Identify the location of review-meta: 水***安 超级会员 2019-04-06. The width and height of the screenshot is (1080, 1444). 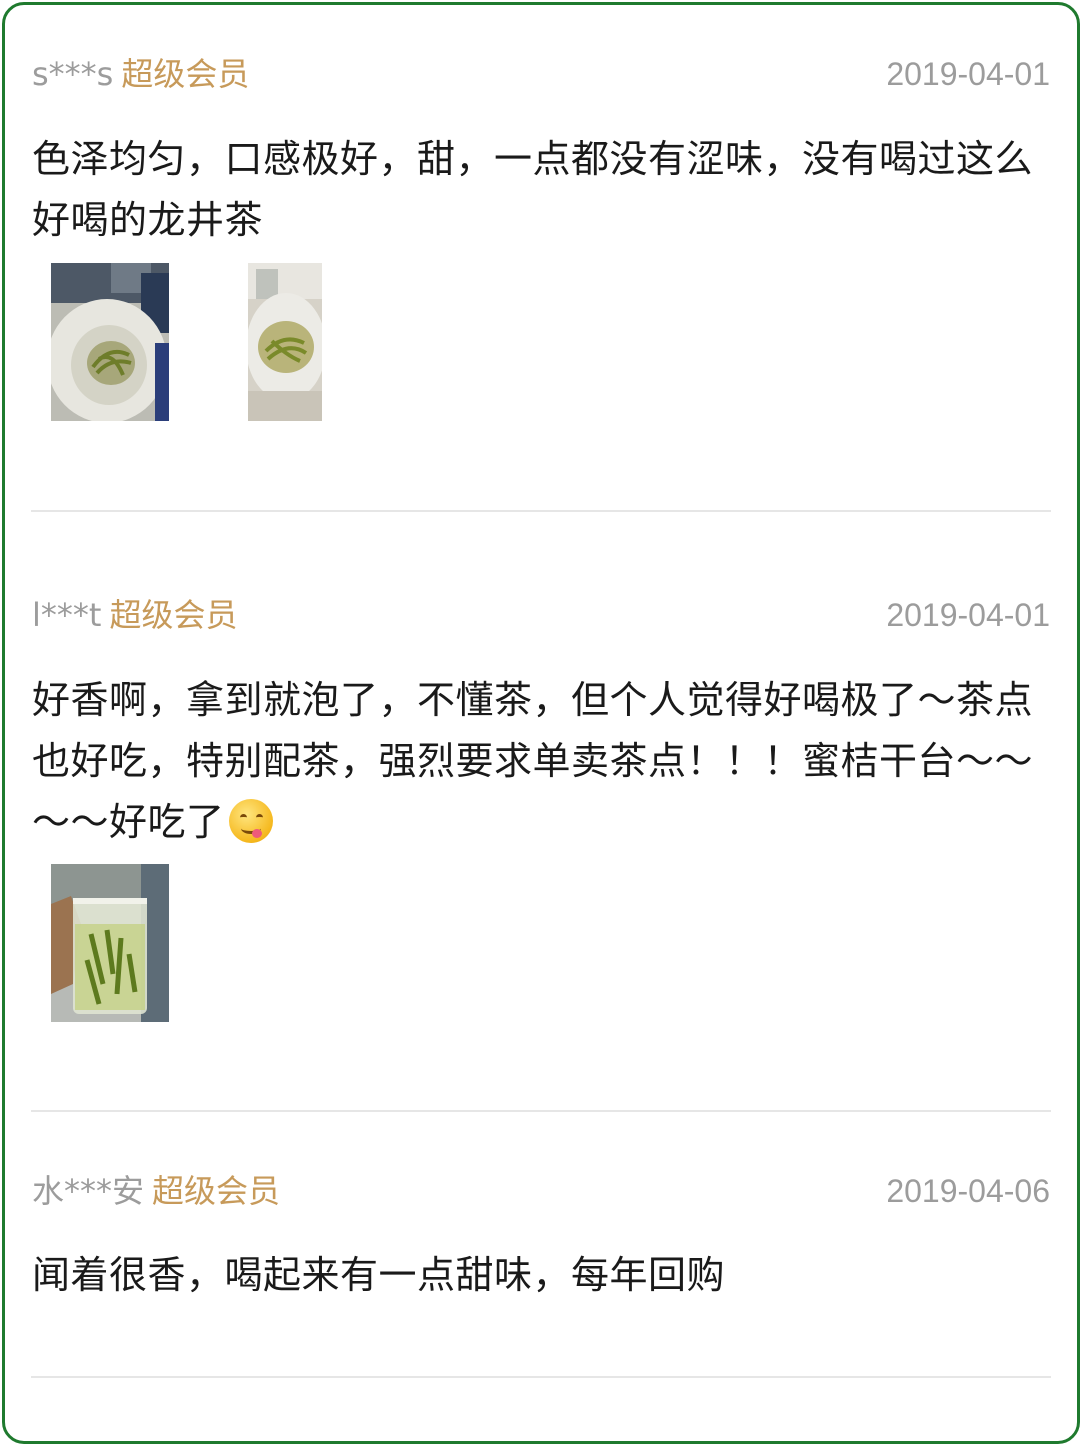
(541, 1191).